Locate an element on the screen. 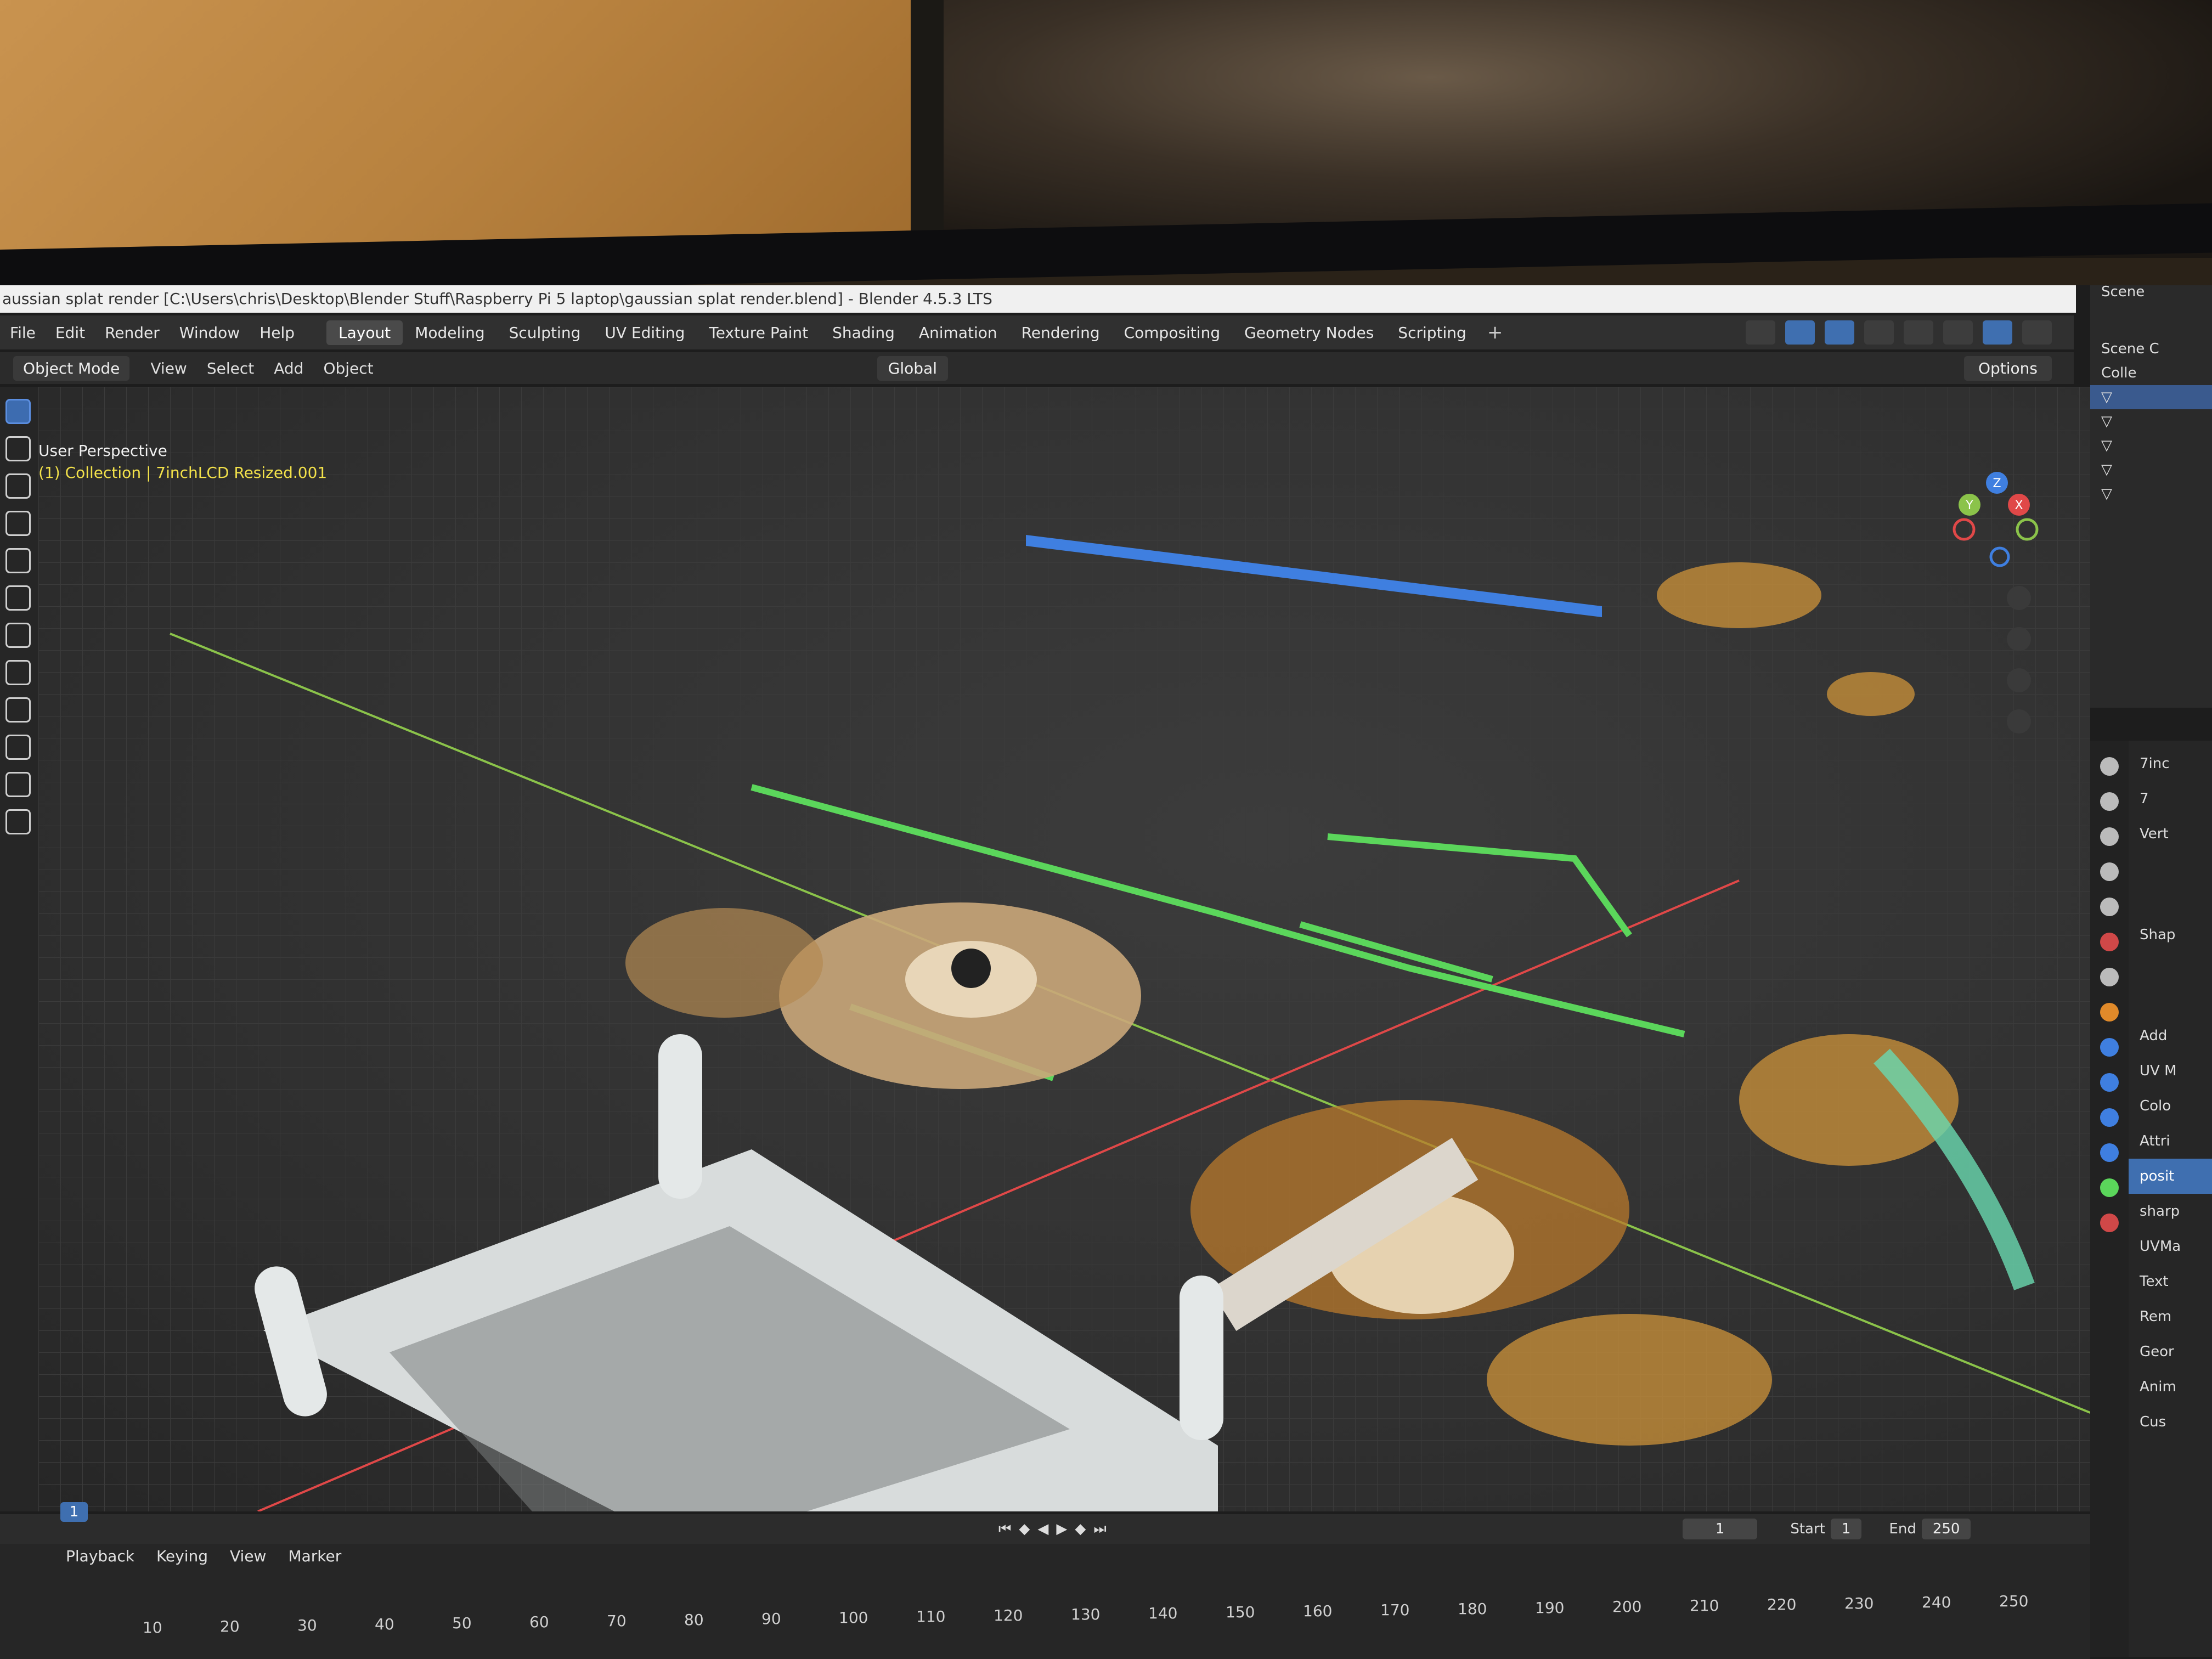  current-frame-indicator: 1 is located at coordinates (74, 1512).